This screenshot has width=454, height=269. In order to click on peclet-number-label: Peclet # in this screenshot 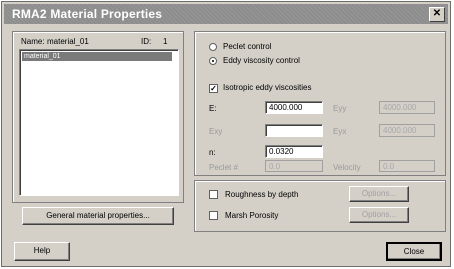, I will do `click(223, 167)`.